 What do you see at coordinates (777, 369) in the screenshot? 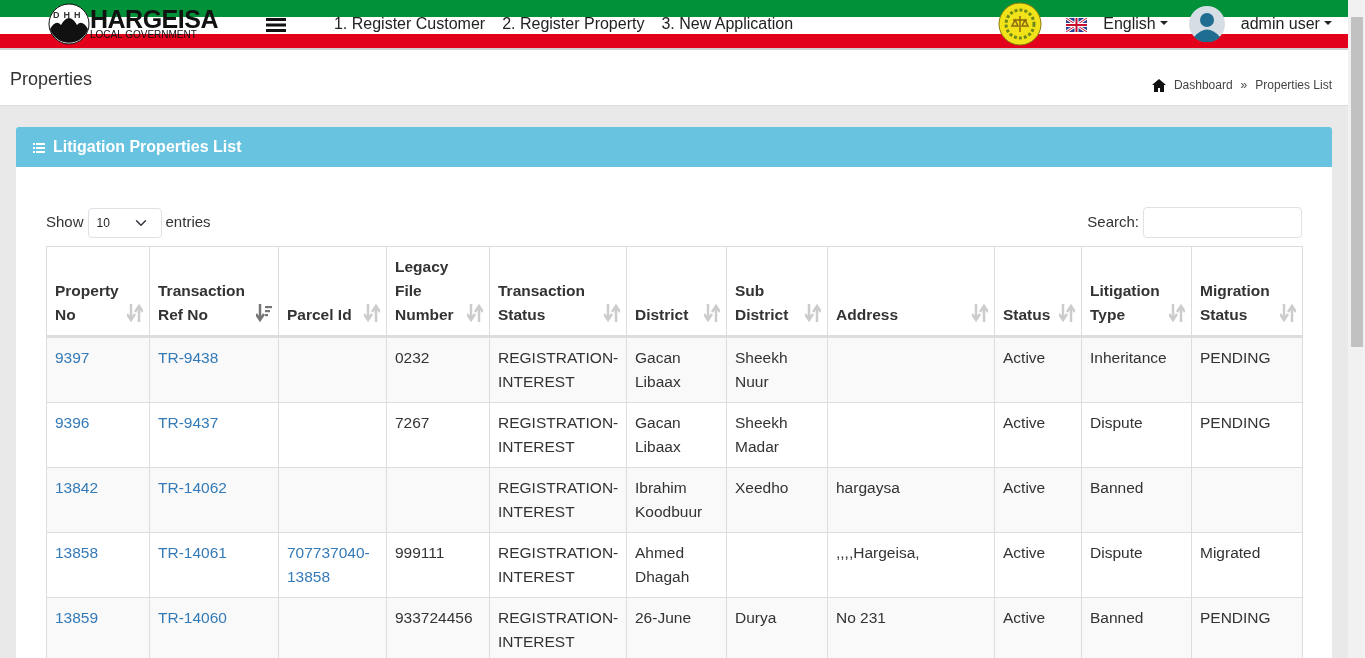
I see `table-cell: Sheekh Nuur` at bounding box center [777, 369].